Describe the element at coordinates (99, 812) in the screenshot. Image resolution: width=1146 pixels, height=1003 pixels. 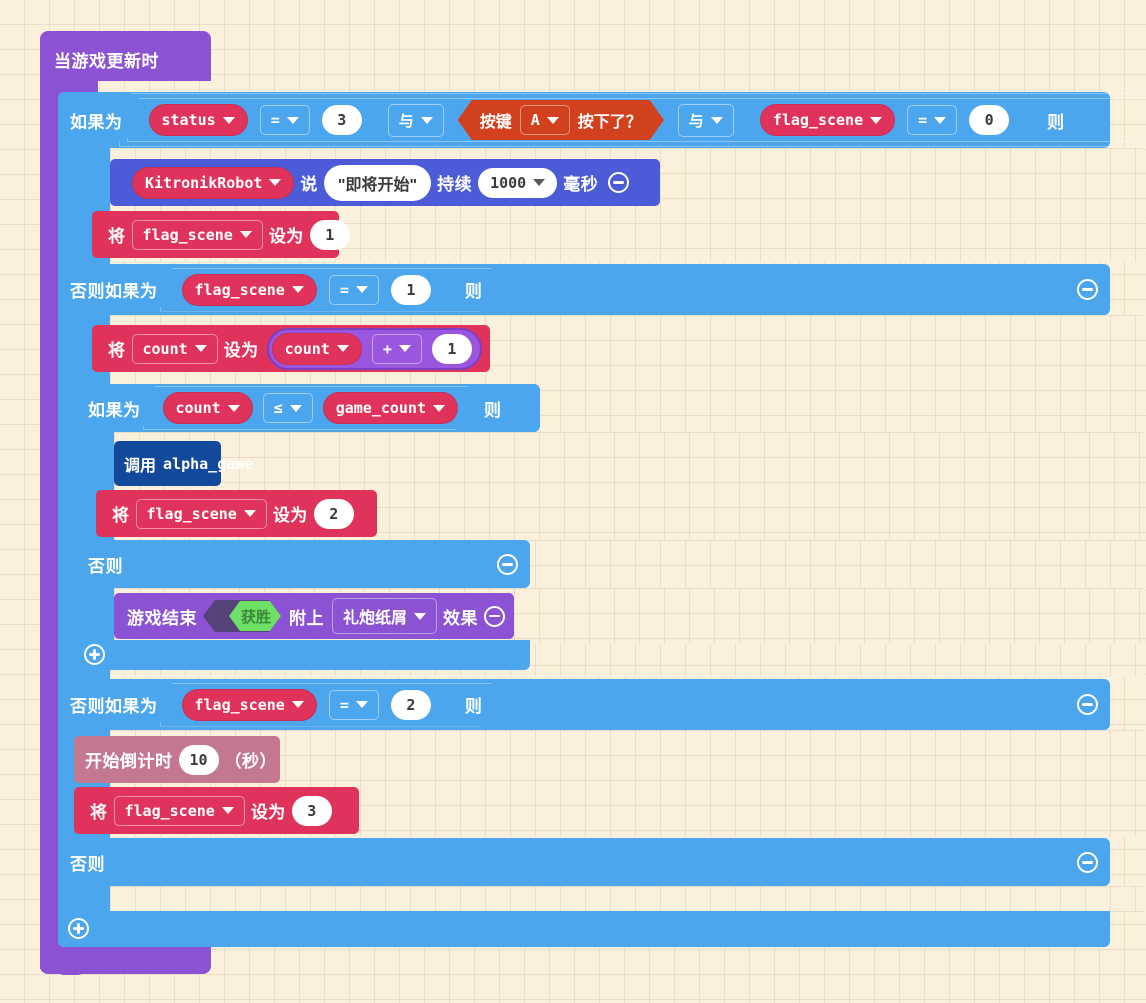
I see `set-keyword-4: 将` at that location.